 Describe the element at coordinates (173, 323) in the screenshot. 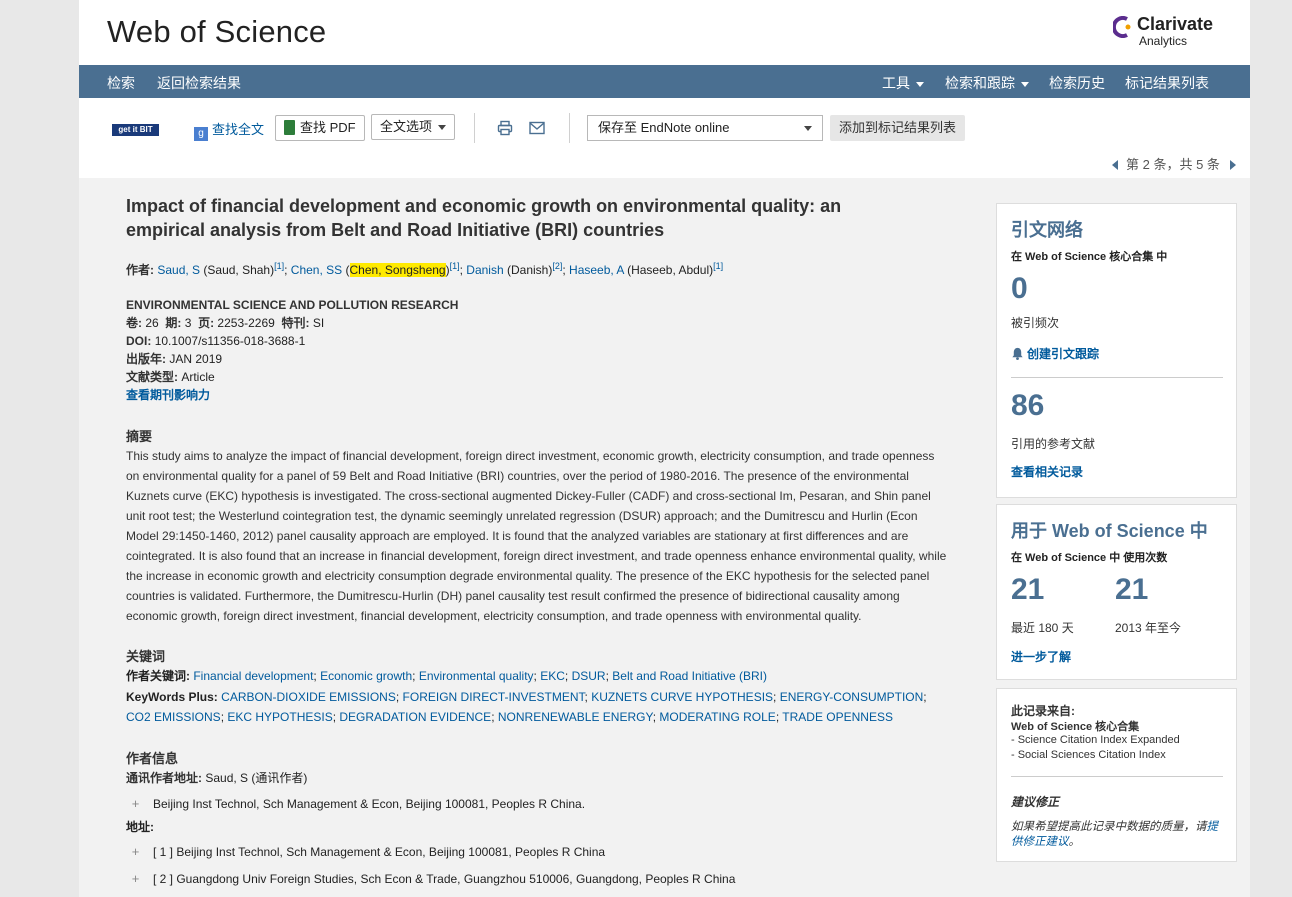

I see `issue-label: 期:` at that location.